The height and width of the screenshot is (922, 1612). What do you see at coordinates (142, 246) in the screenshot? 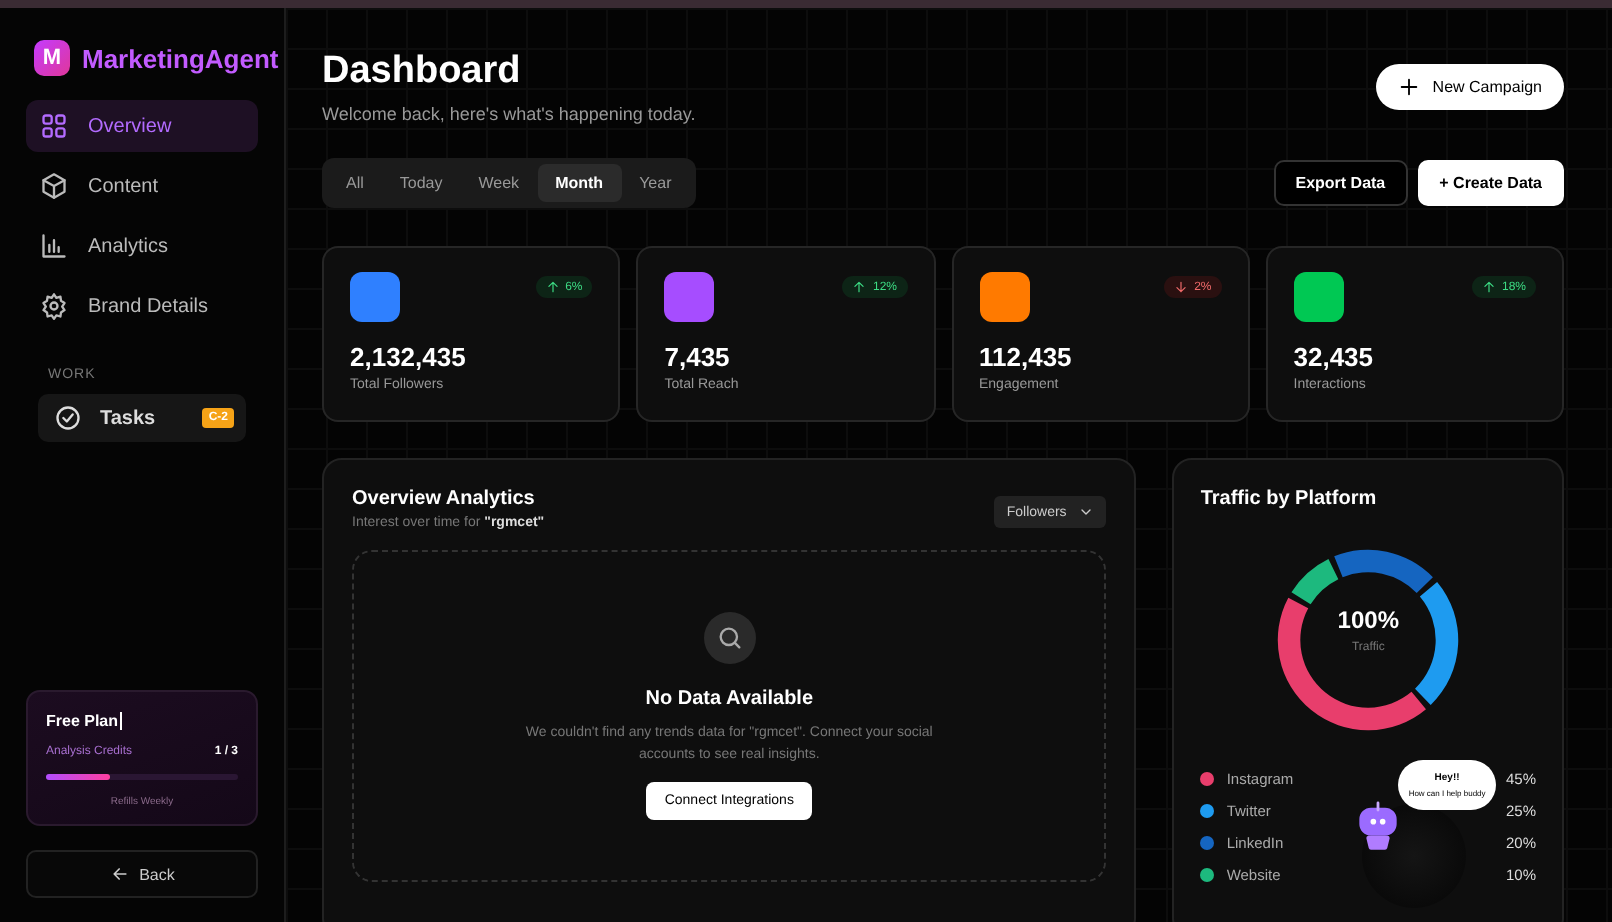
I see `nav-item: Analytics` at bounding box center [142, 246].